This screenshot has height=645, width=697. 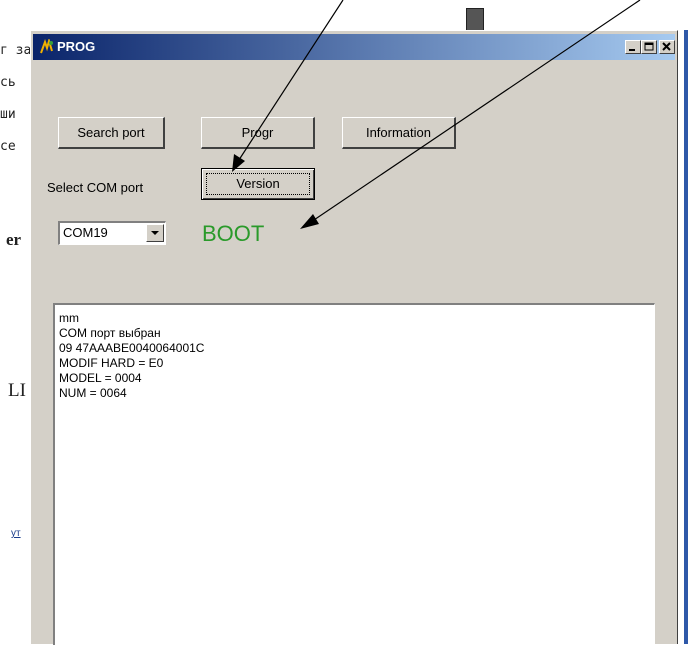 I want to click on dropdown-arrow-icon, so click(x=155, y=233).